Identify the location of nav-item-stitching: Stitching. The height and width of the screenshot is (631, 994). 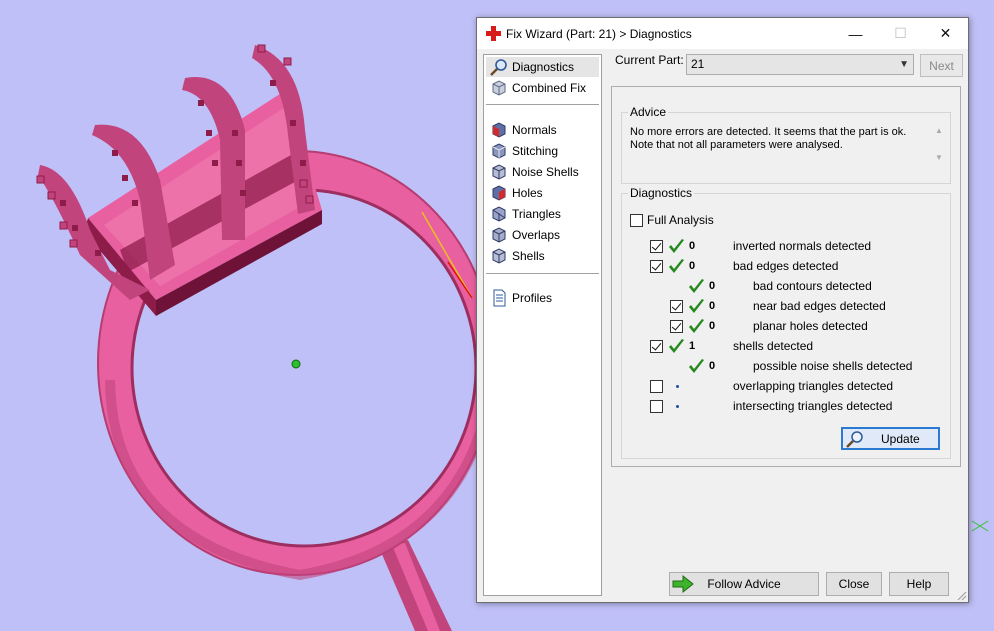
(542, 151).